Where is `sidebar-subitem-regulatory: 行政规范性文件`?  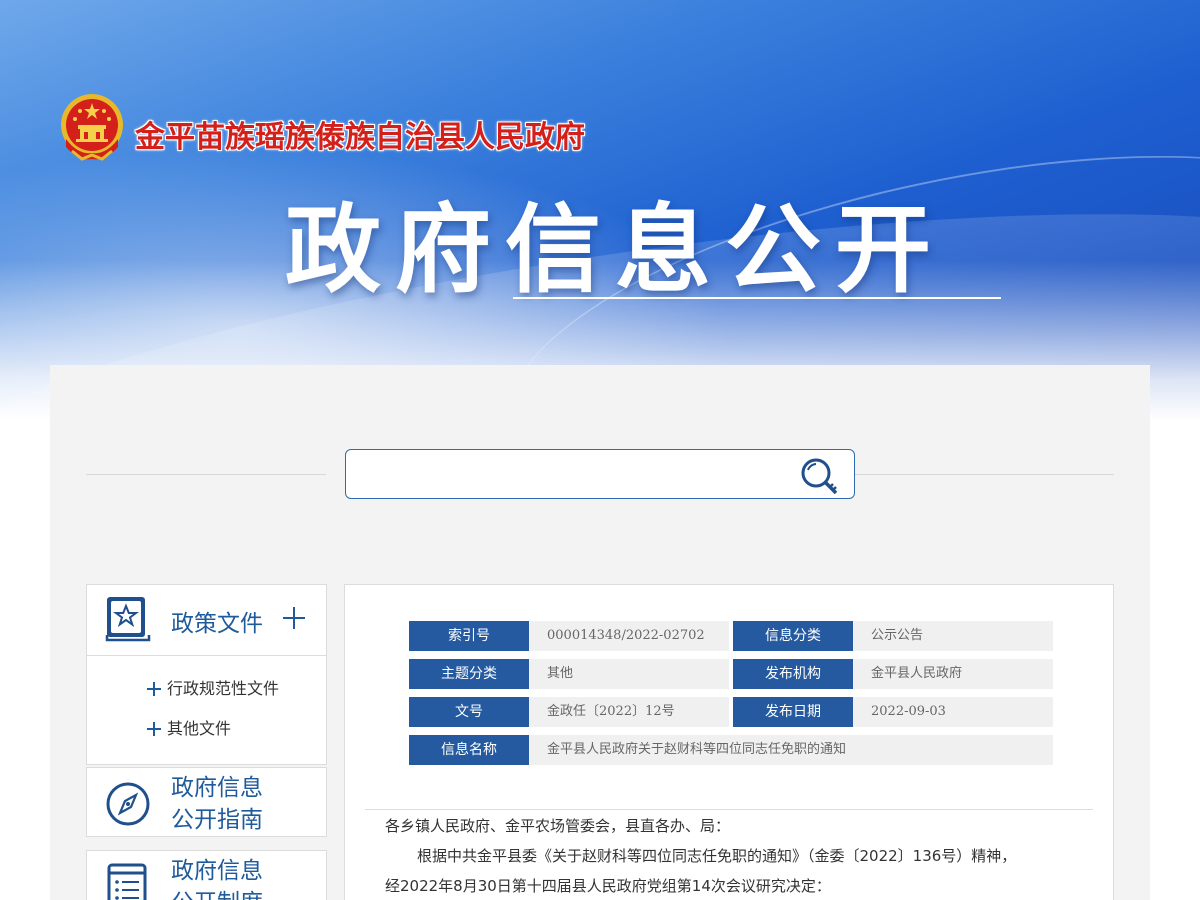
sidebar-subitem-regulatory: 行政规范性文件 is located at coordinates (206, 698).